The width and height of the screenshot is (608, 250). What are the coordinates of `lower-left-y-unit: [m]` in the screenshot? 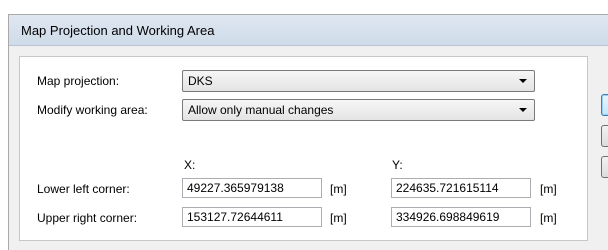 It's located at (548, 189).